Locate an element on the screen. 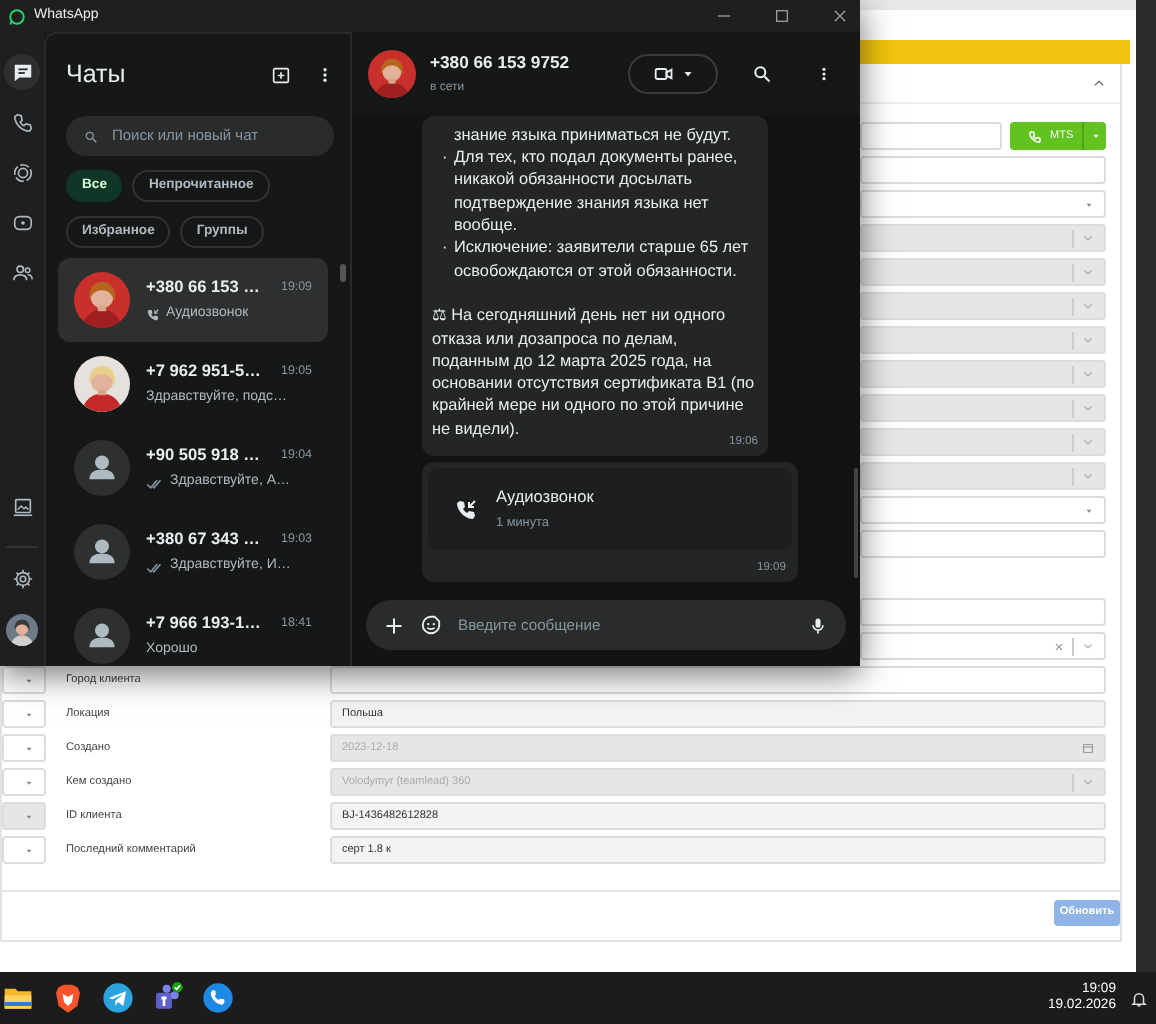  chat-bubble-icon is located at coordinates (22, 72).